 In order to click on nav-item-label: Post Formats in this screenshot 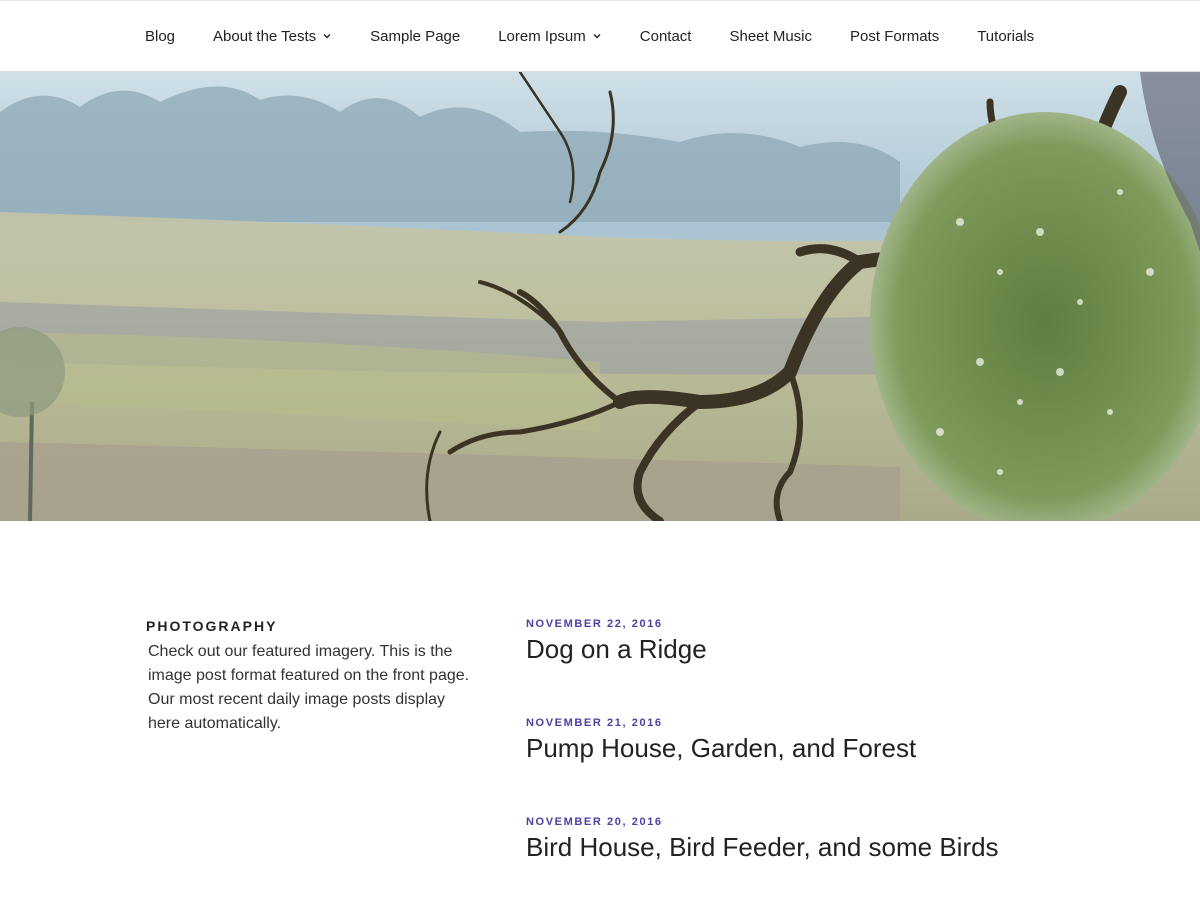, I will do `click(895, 36)`.